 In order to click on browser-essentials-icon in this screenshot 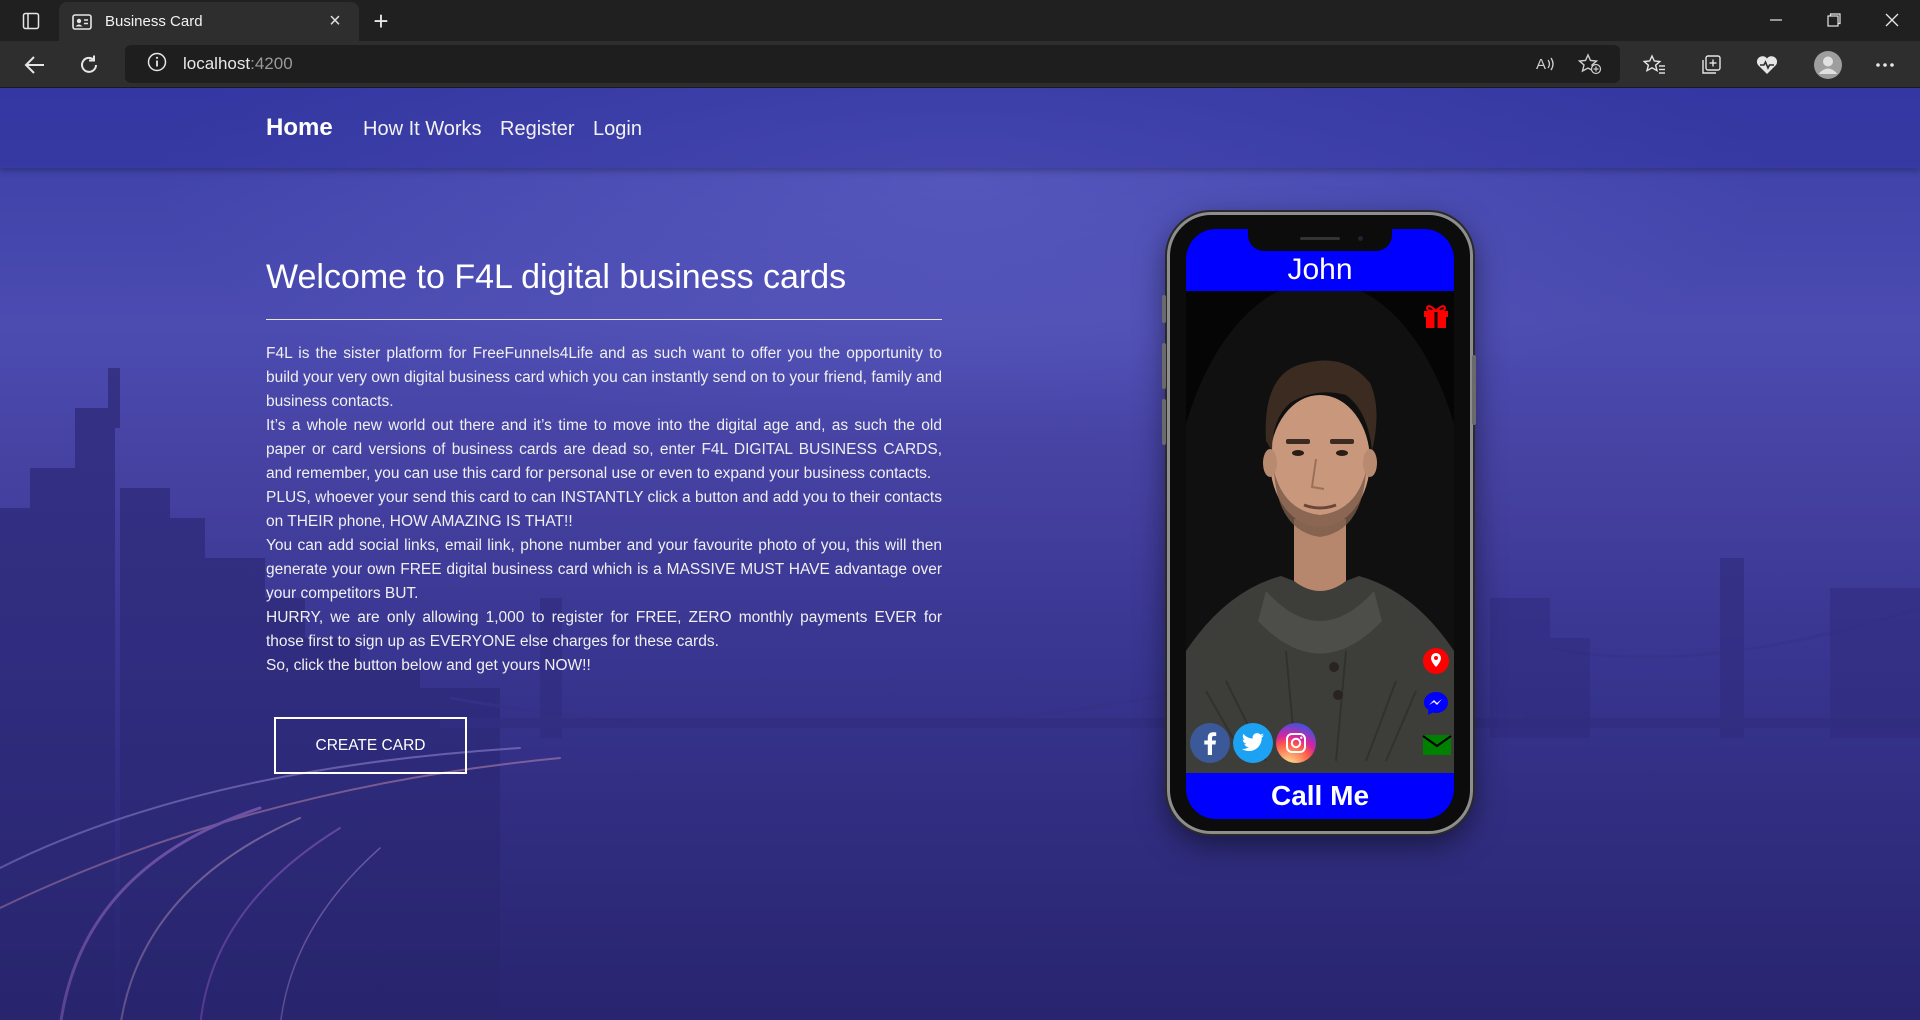, I will do `click(1767, 65)`.